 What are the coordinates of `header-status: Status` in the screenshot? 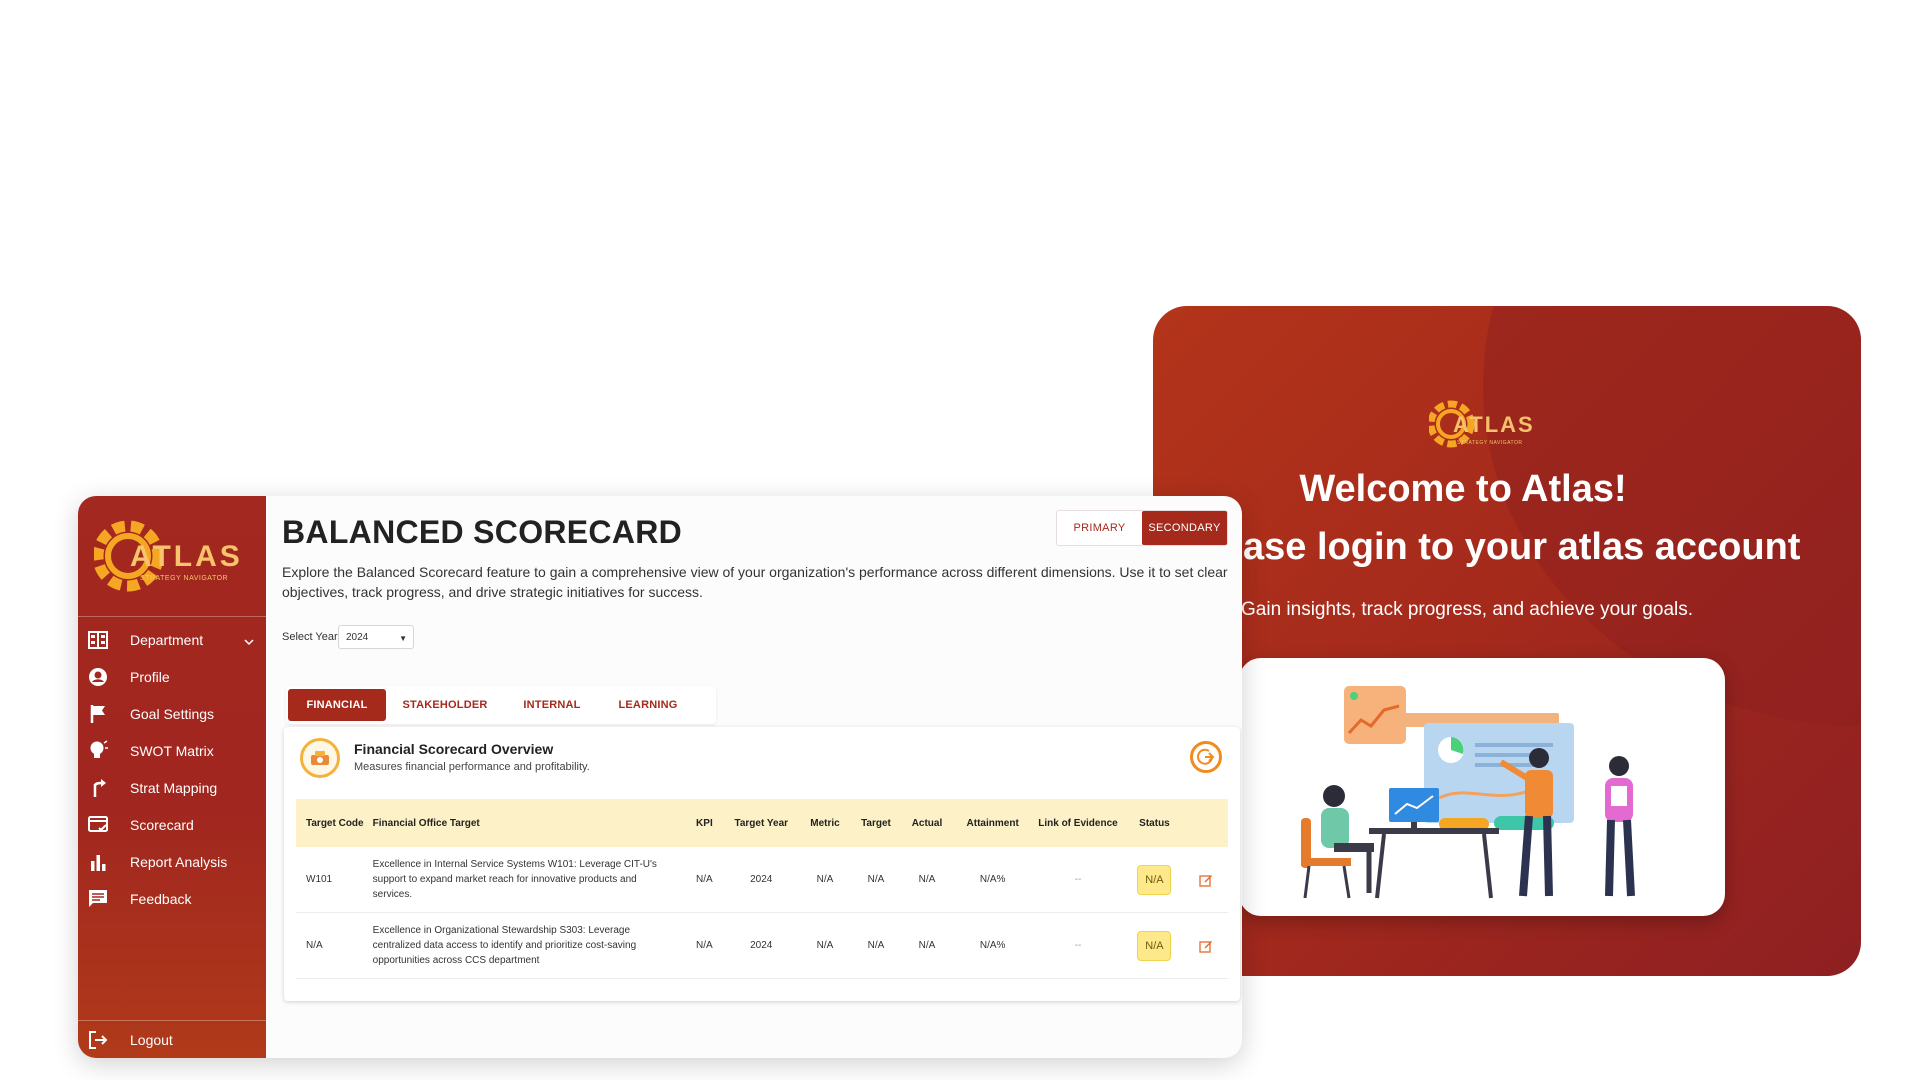 It's located at (1154, 823).